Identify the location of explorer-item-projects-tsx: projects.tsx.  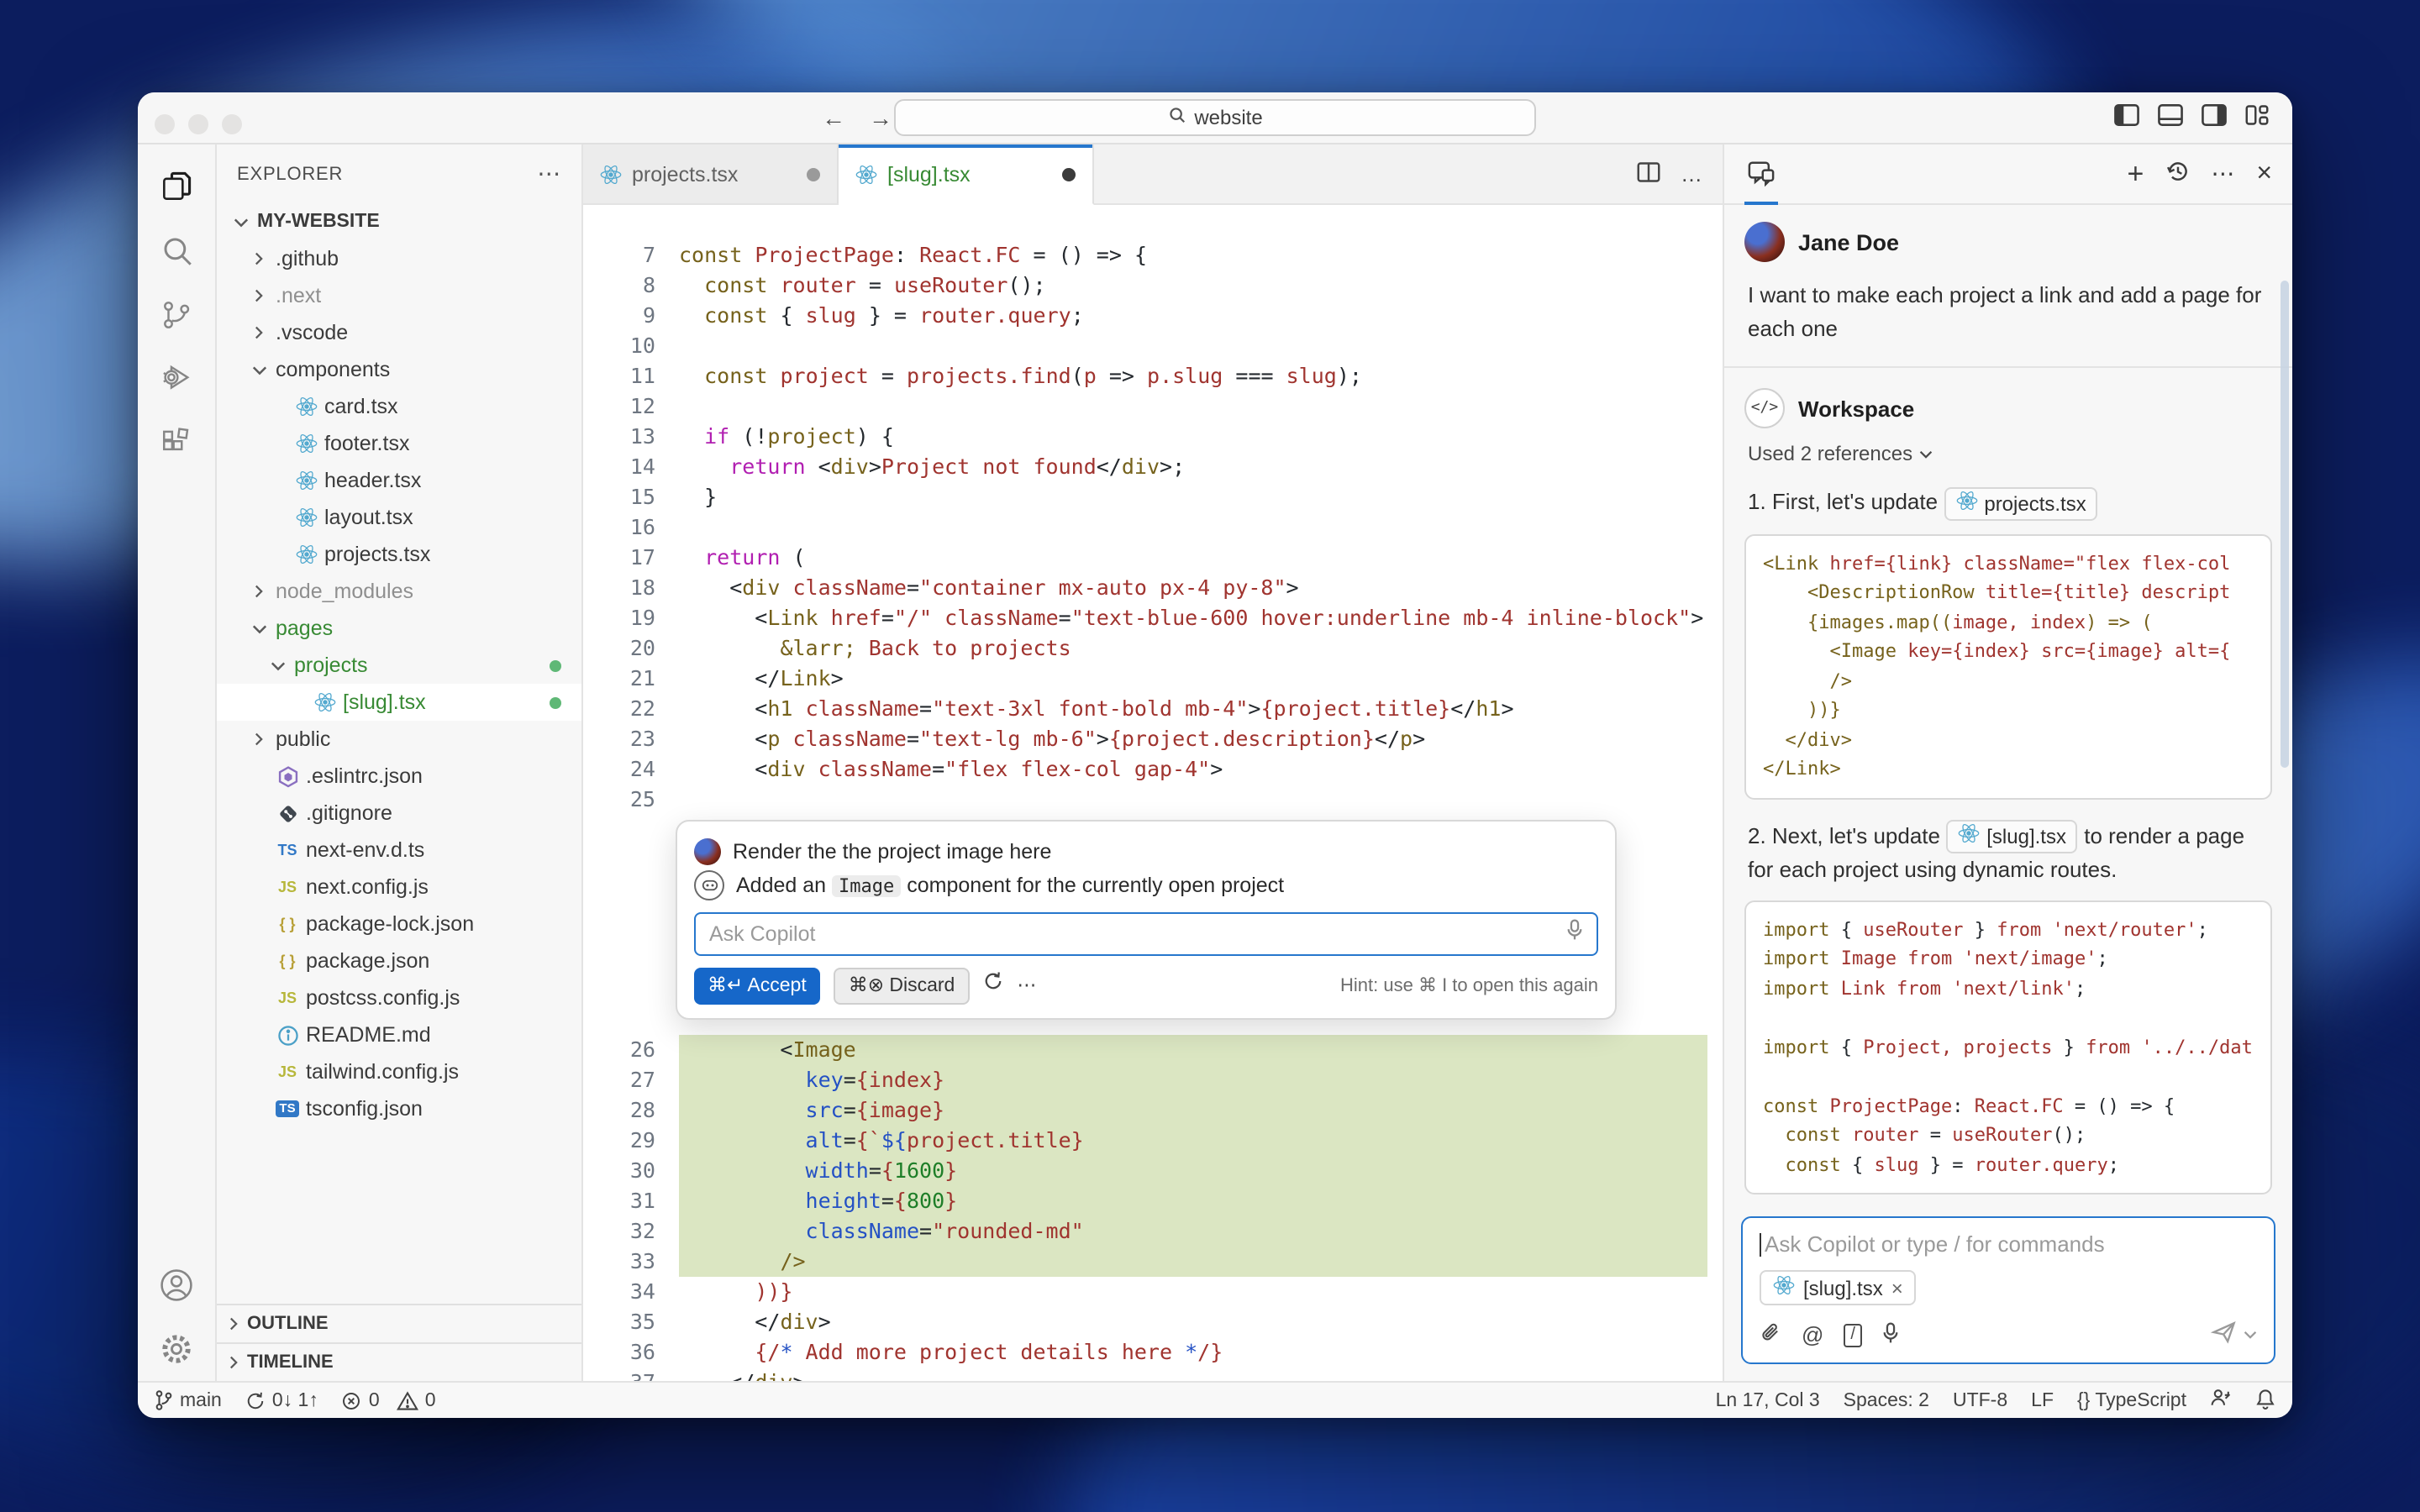
(399, 554).